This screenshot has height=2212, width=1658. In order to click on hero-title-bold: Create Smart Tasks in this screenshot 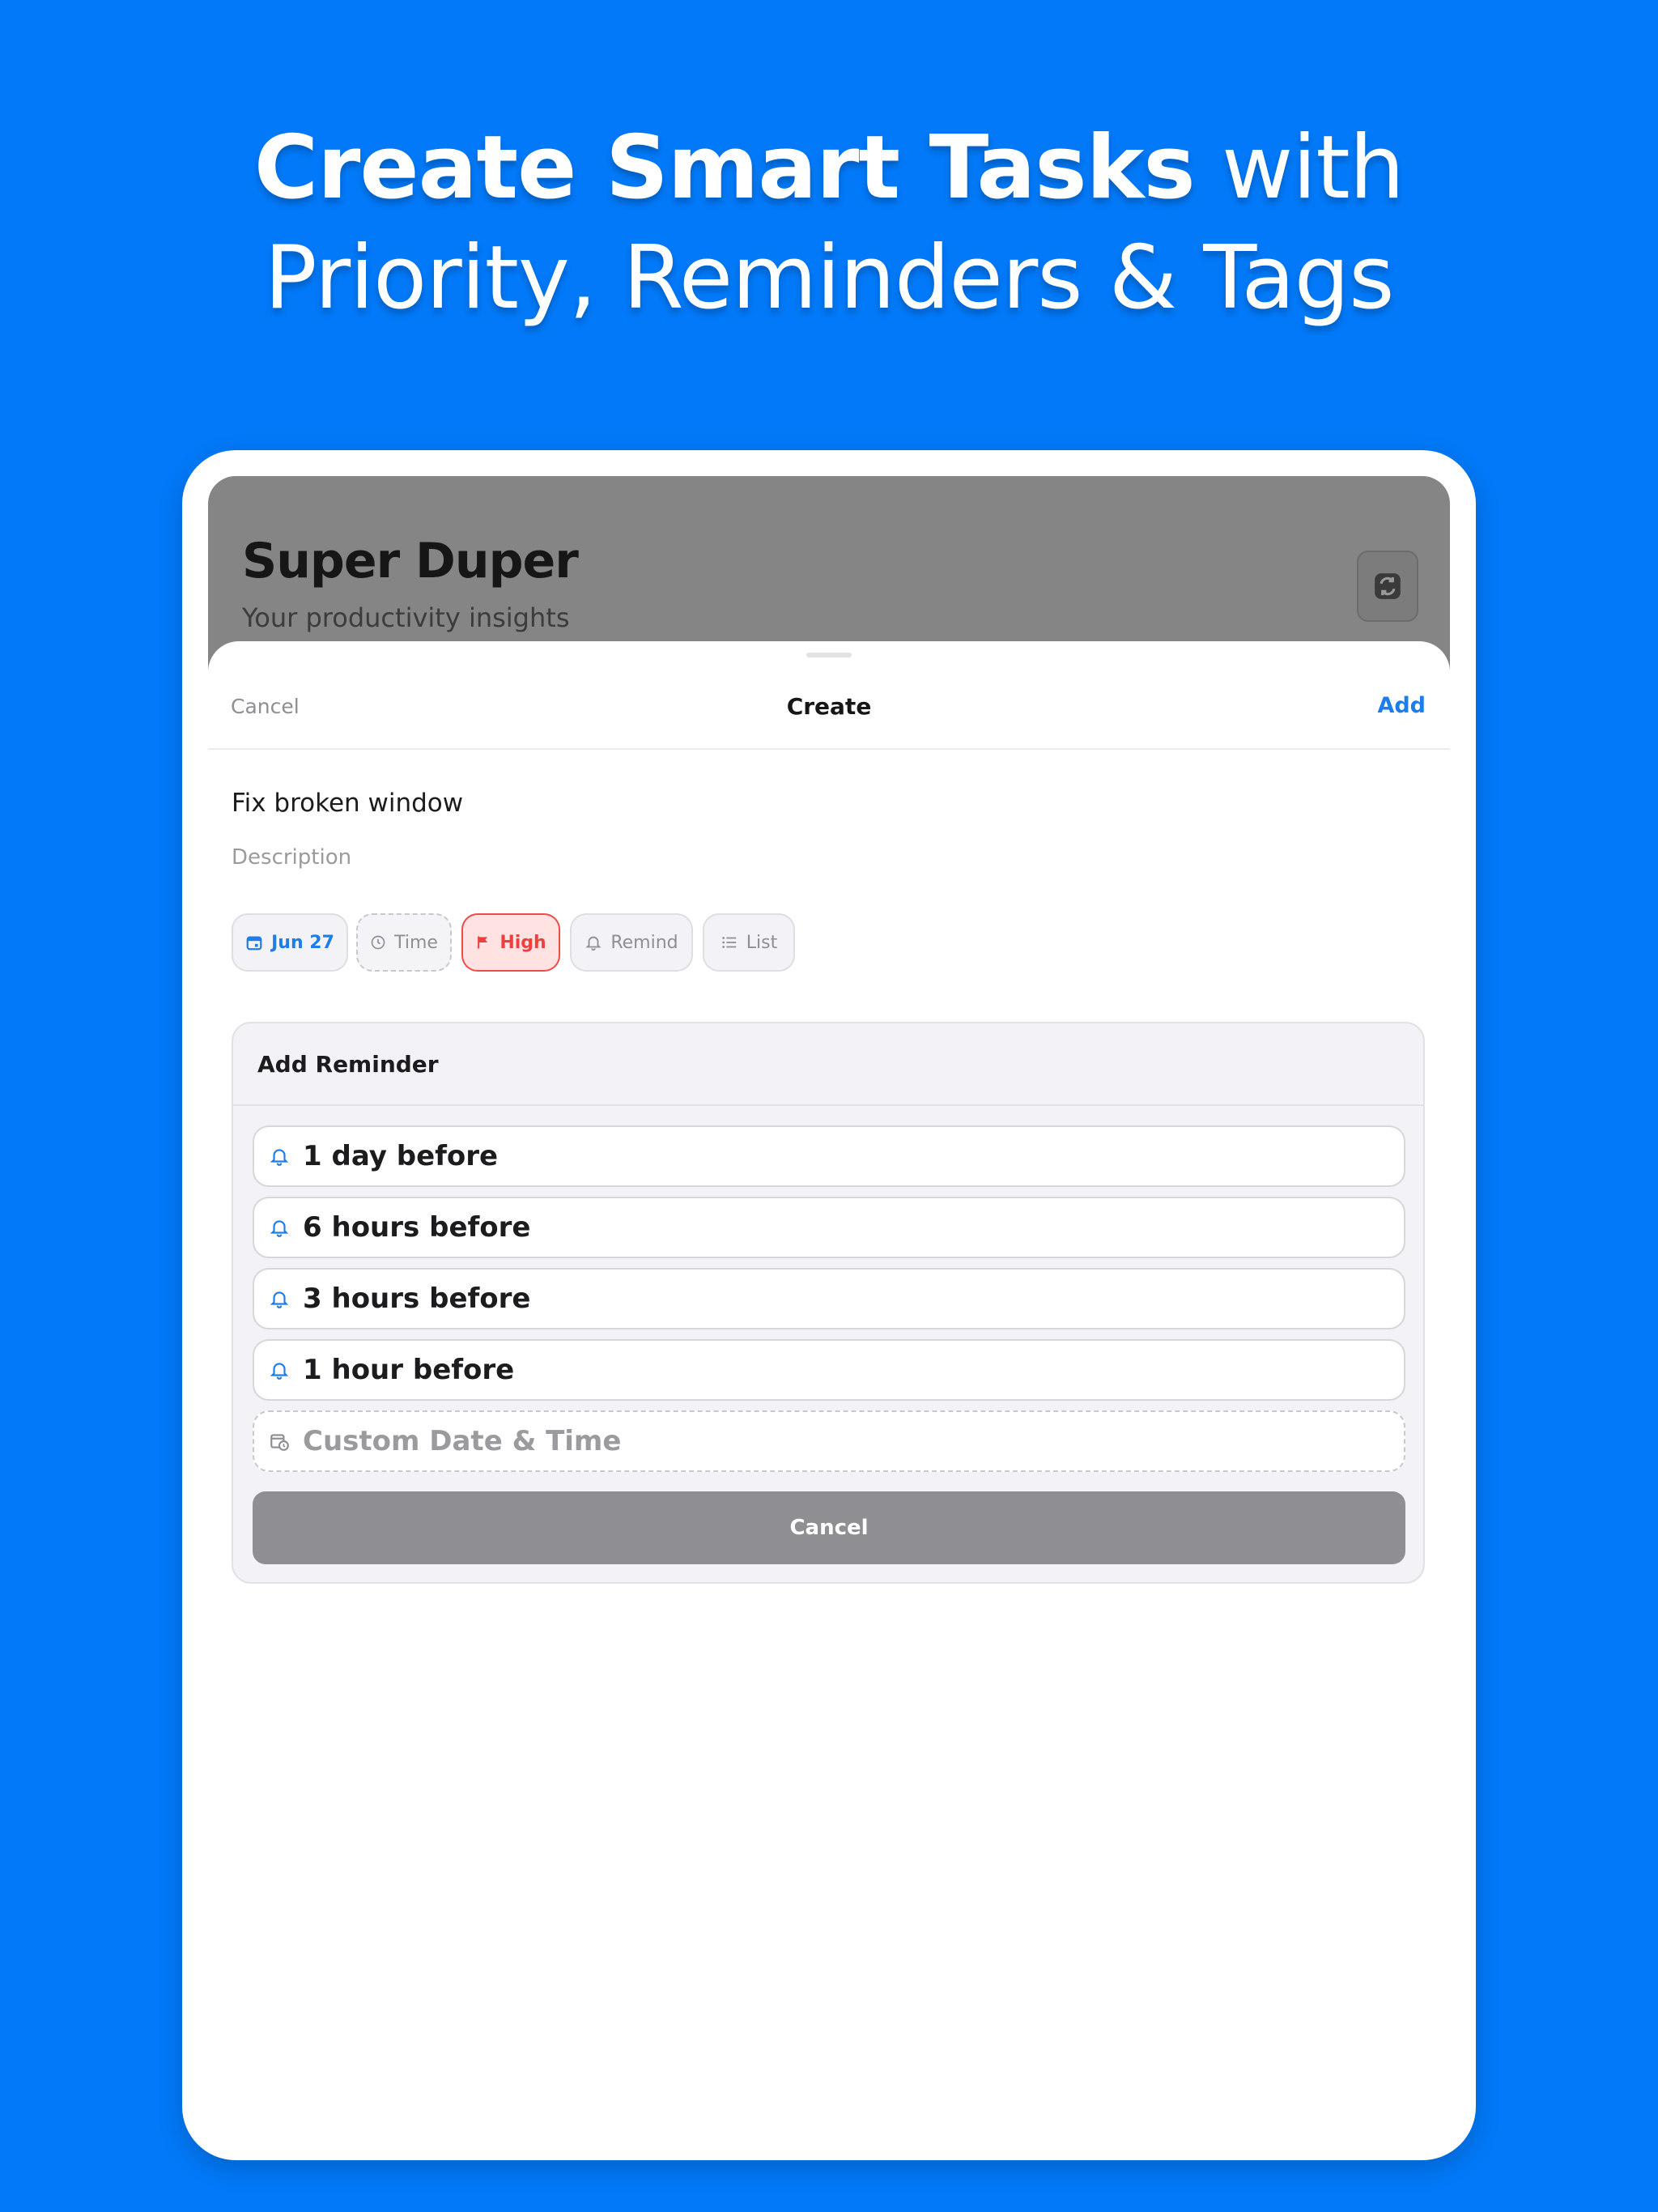, I will do `click(724, 168)`.